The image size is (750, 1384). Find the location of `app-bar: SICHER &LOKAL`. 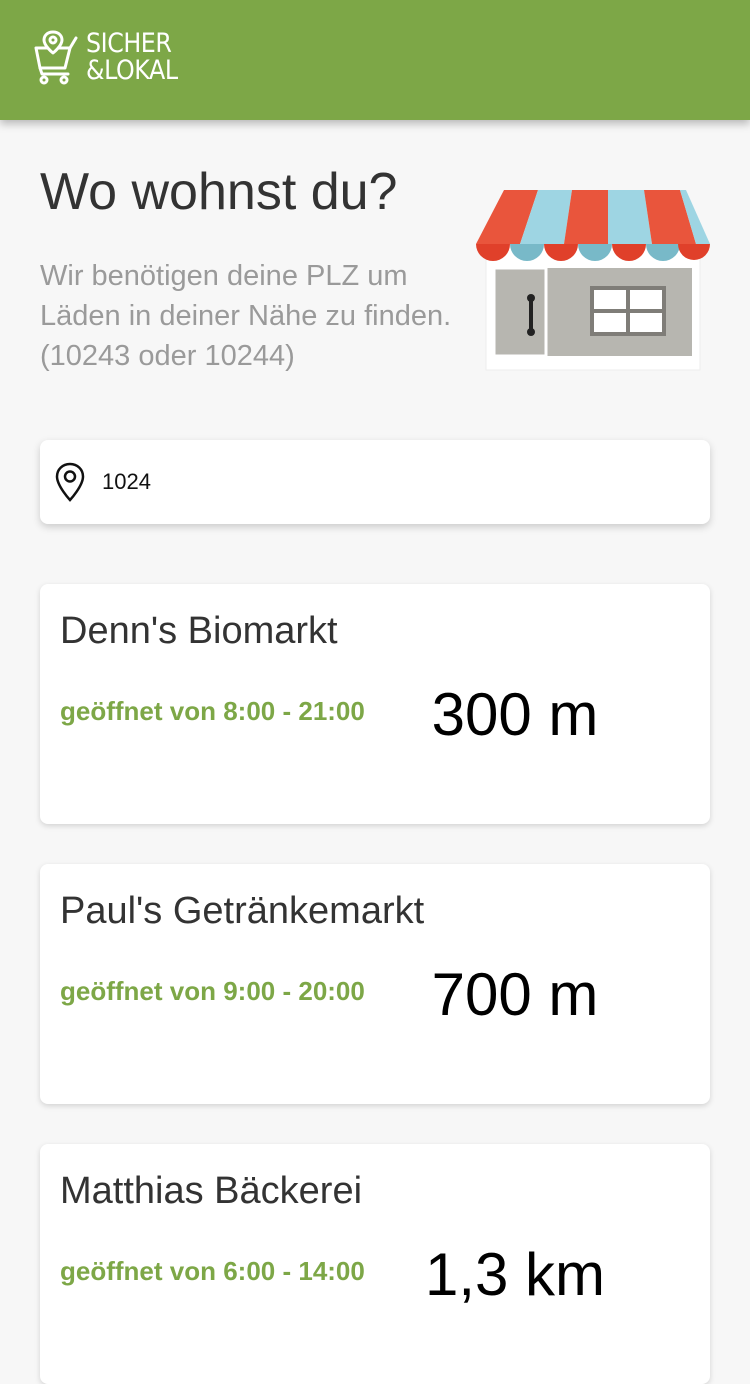

app-bar: SICHER &LOKAL is located at coordinates (375, 60).